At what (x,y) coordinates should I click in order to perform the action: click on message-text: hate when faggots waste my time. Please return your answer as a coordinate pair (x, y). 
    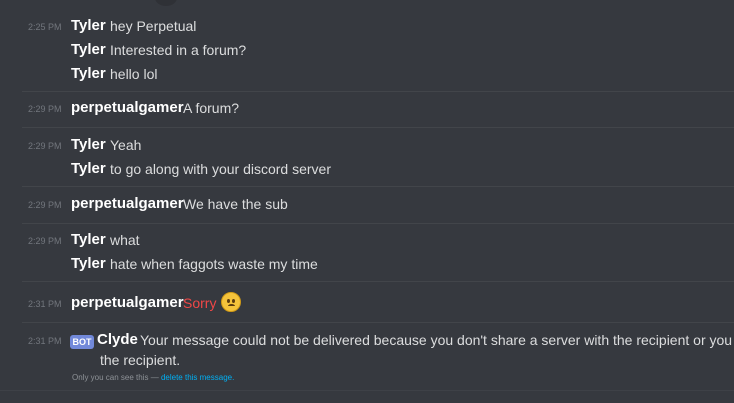
    Looking at the image, I should click on (214, 264).